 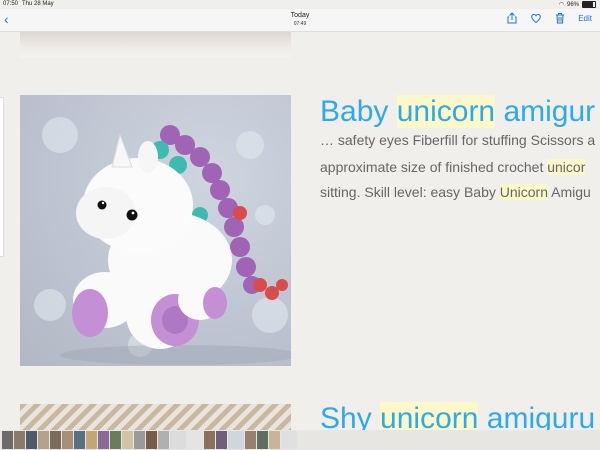 I want to click on status-bar: 07:50 Thu 28 May ◠ 96%, so click(x=300, y=4).